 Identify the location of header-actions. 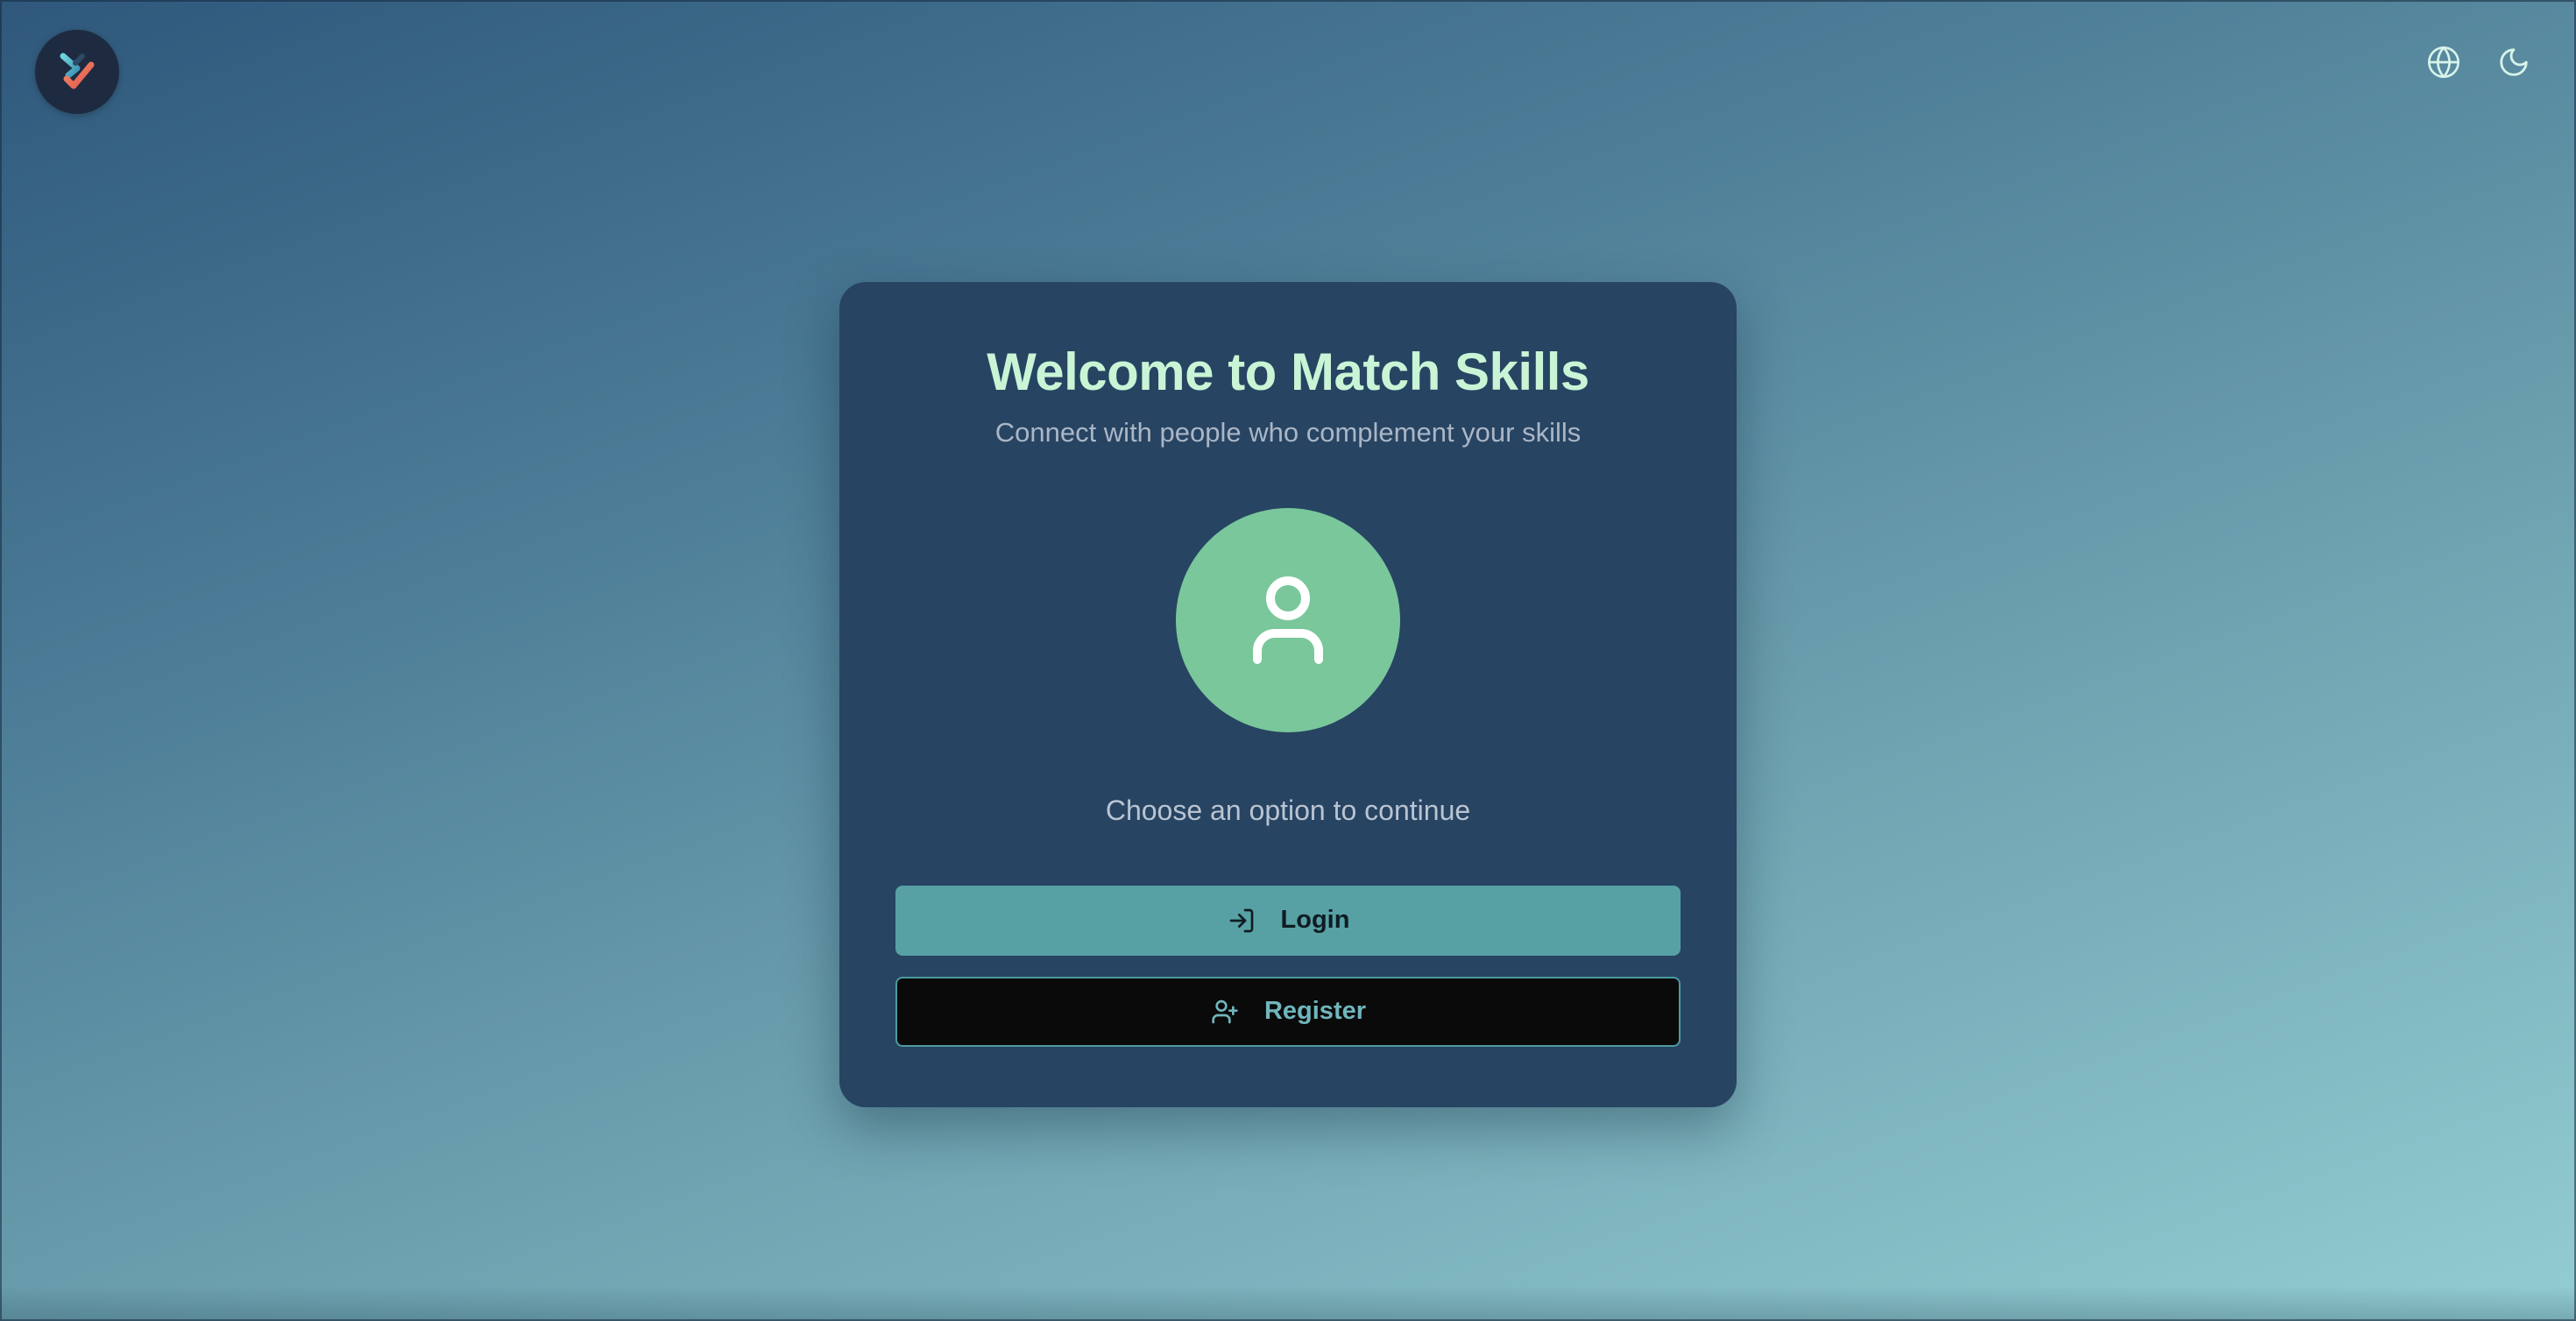
(2478, 63).